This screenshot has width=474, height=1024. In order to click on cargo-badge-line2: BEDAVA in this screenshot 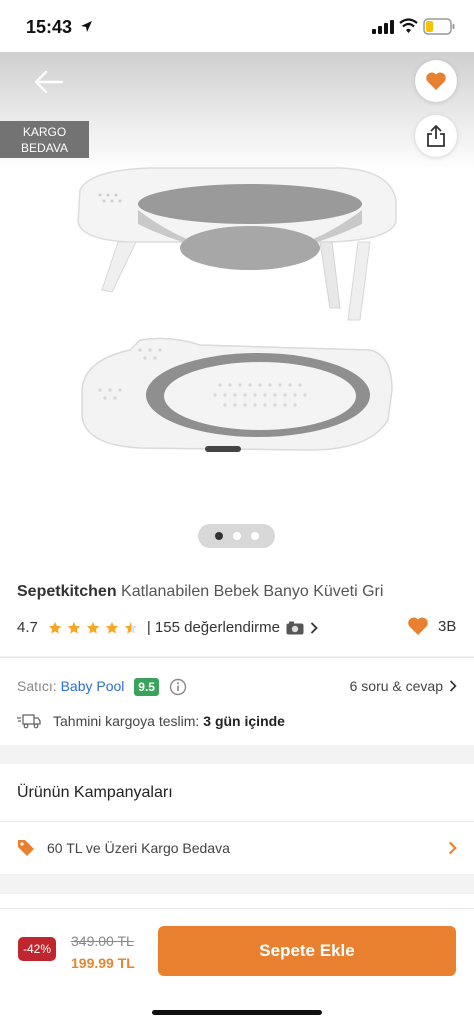, I will do `click(44, 148)`.